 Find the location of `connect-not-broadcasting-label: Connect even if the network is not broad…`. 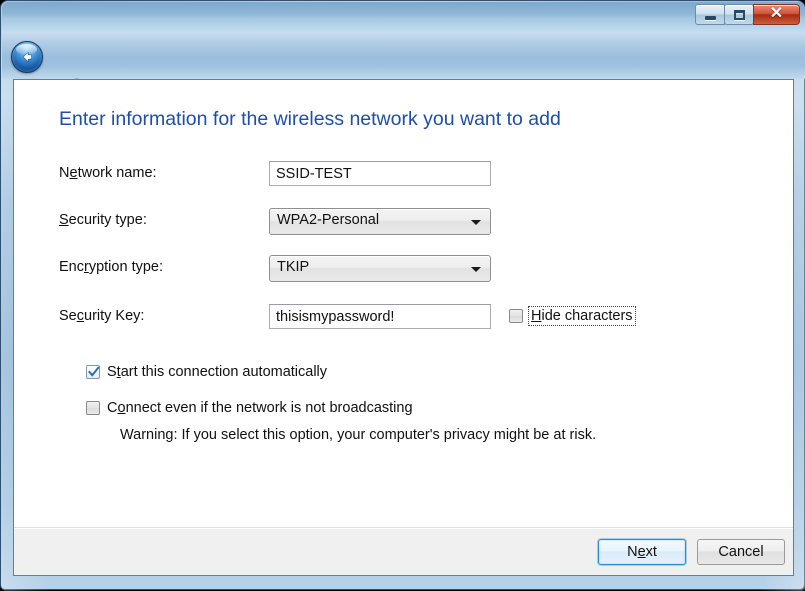

connect-not-broadcasting-label: Connect even if the network is not broad… is located at coordinates (260, 408).